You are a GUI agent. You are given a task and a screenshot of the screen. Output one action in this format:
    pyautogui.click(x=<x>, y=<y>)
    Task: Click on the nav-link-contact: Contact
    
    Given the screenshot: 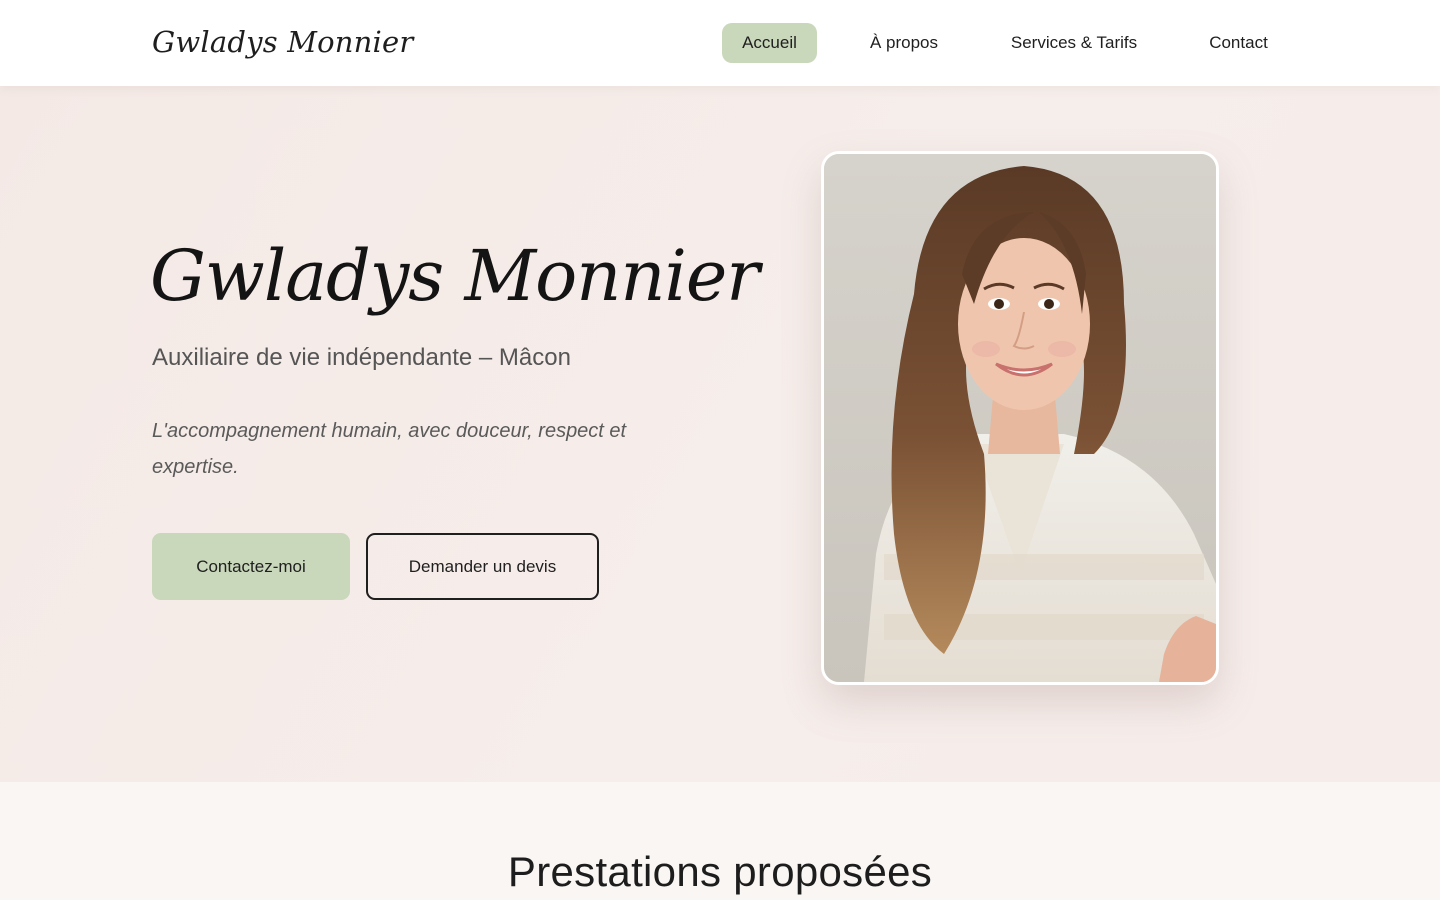 What is the action you would take?
    pyautogui.click(x=1238, y=43)
    